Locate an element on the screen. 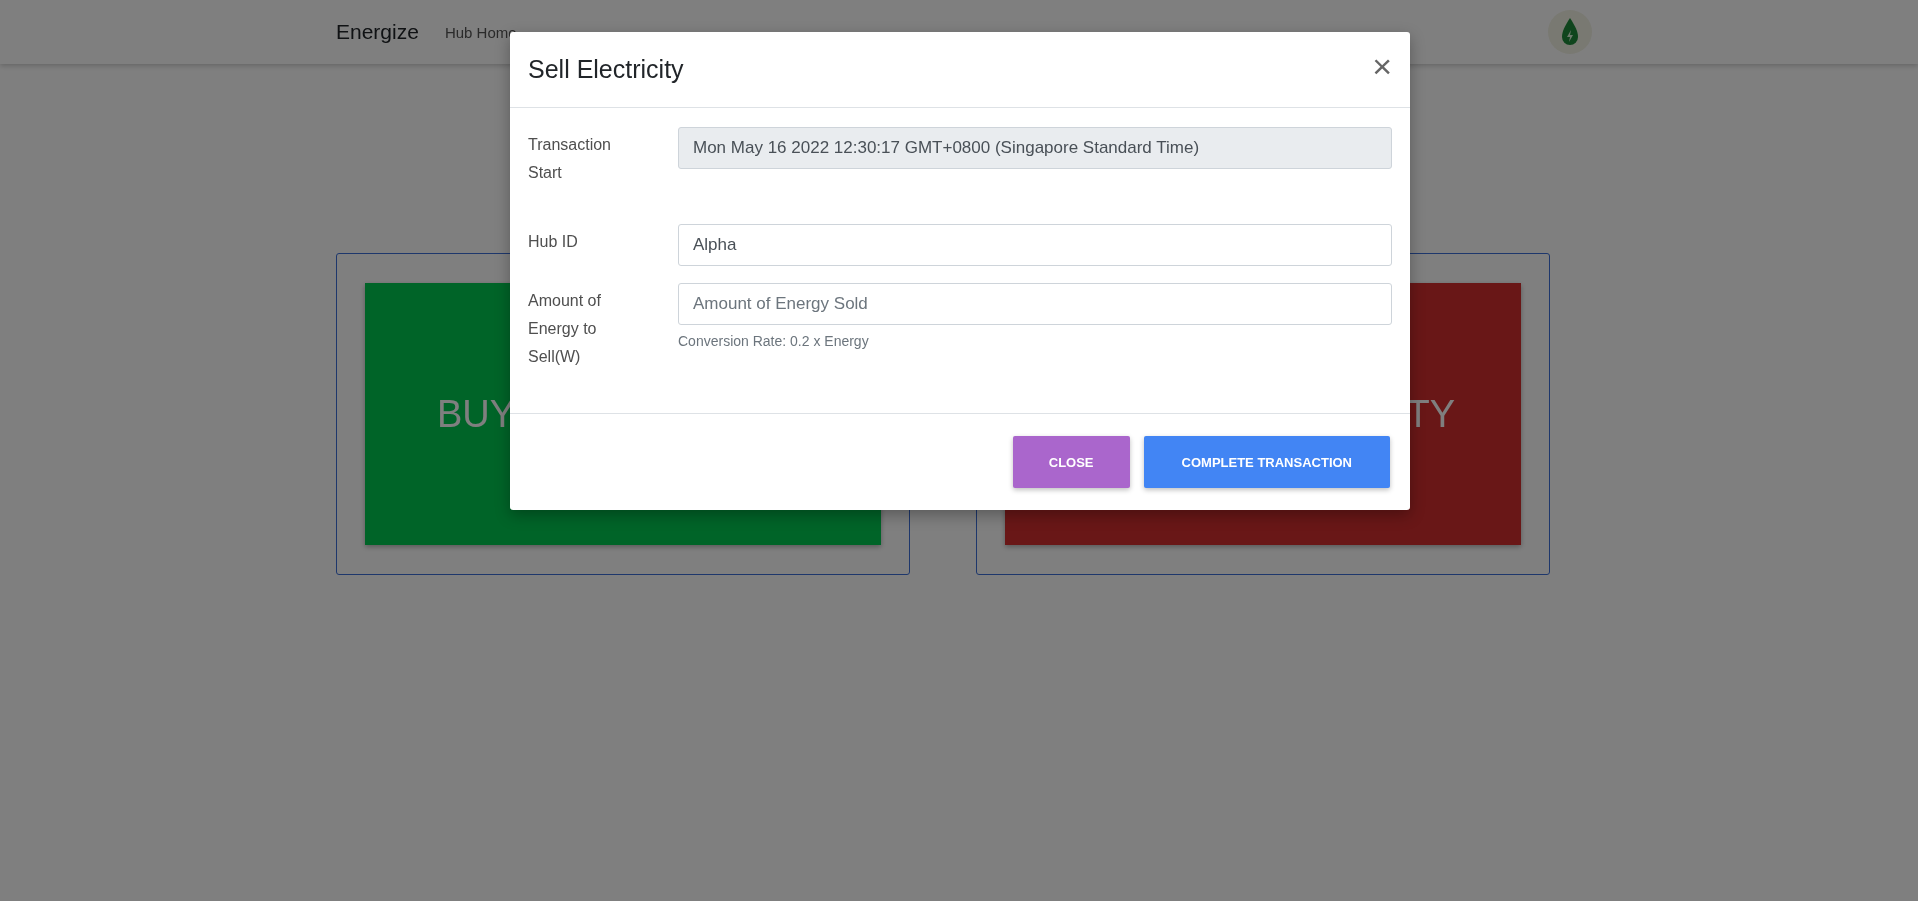 This screenshot has width=1918, height=901. brand-name: Energize is located at coordinates (377, 32).